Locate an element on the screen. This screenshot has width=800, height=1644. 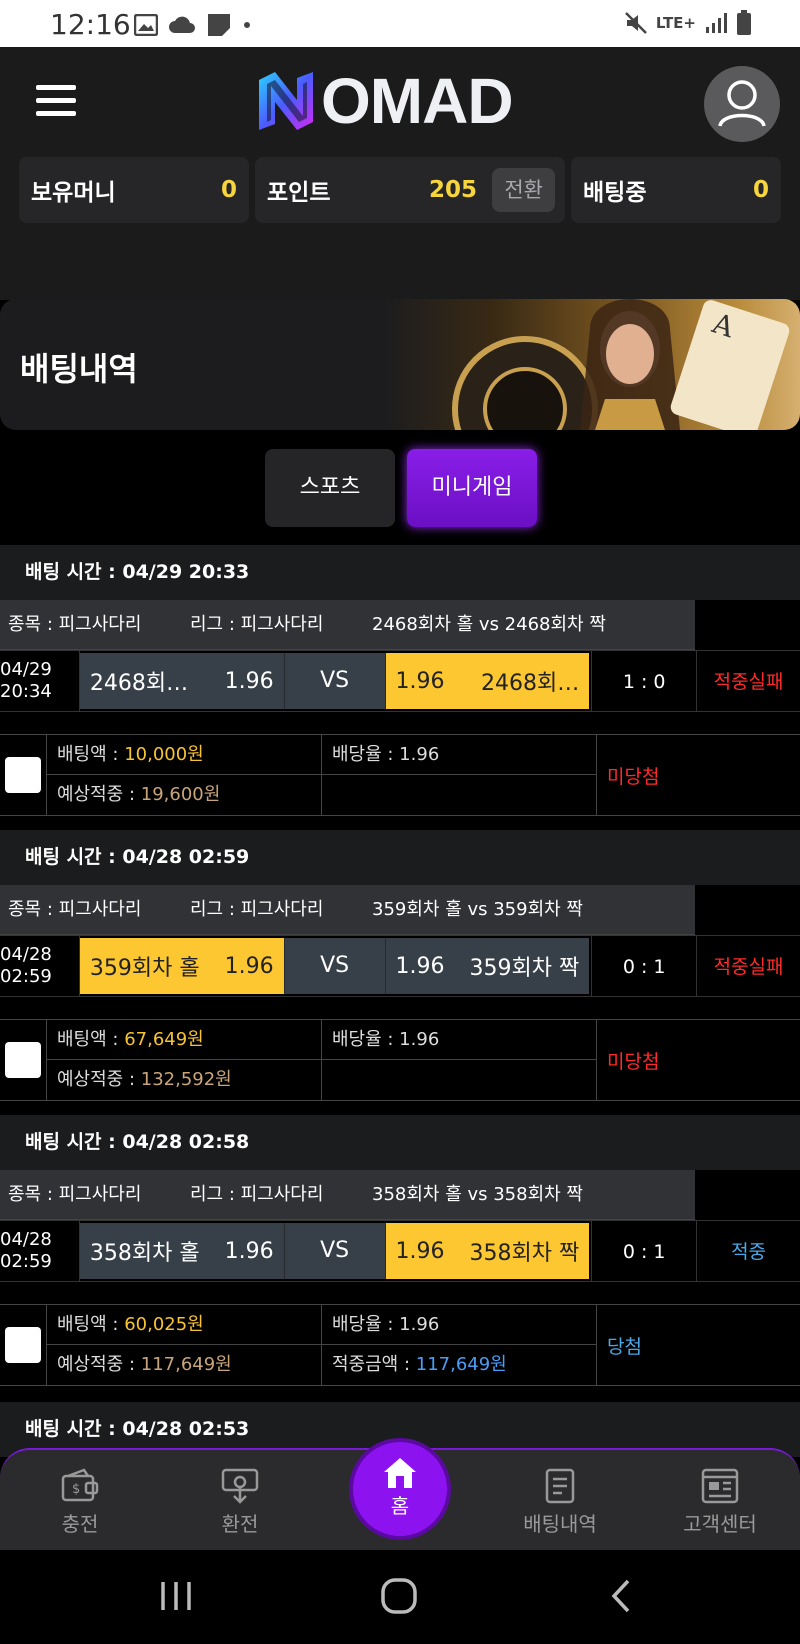
status-time: 12:16 is located at coordinates (90, 24).